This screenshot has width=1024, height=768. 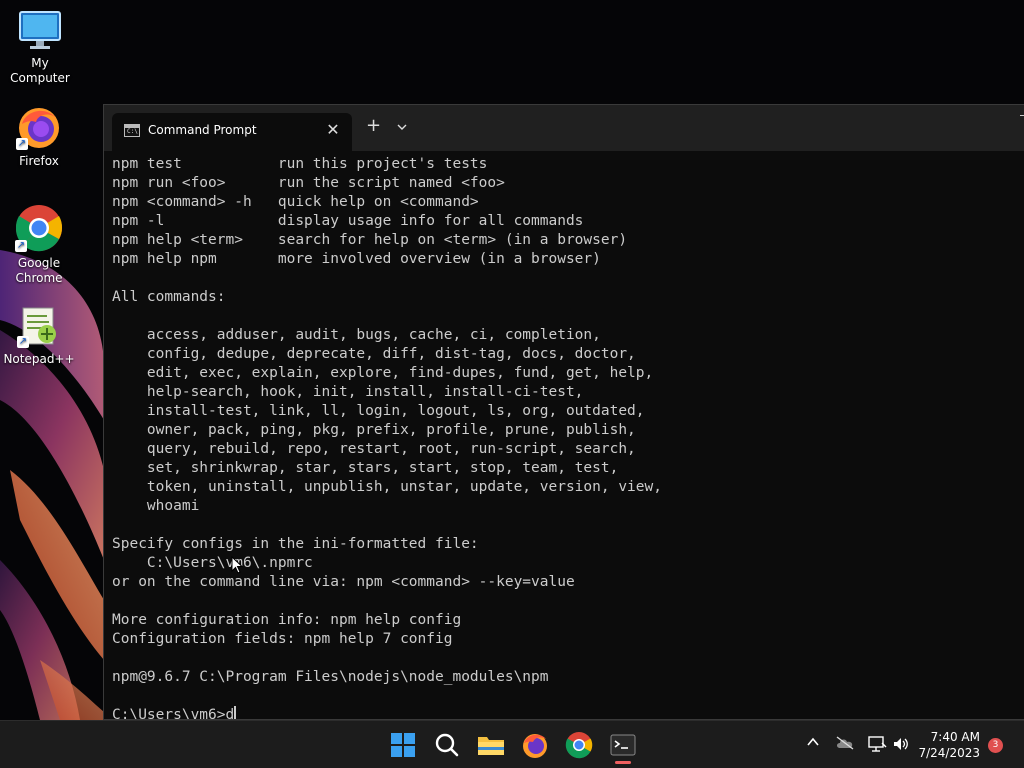 I want to click on clock-date: 7/24/2023, so click(x=949, y=753).